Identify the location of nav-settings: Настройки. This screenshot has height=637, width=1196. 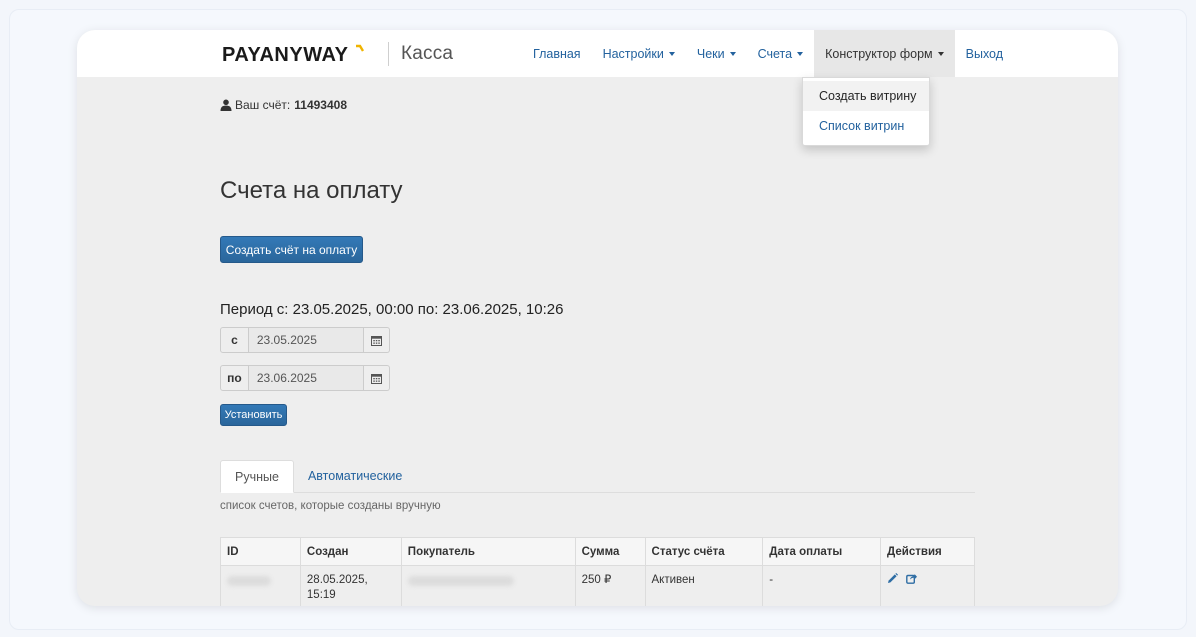
(639, 53).